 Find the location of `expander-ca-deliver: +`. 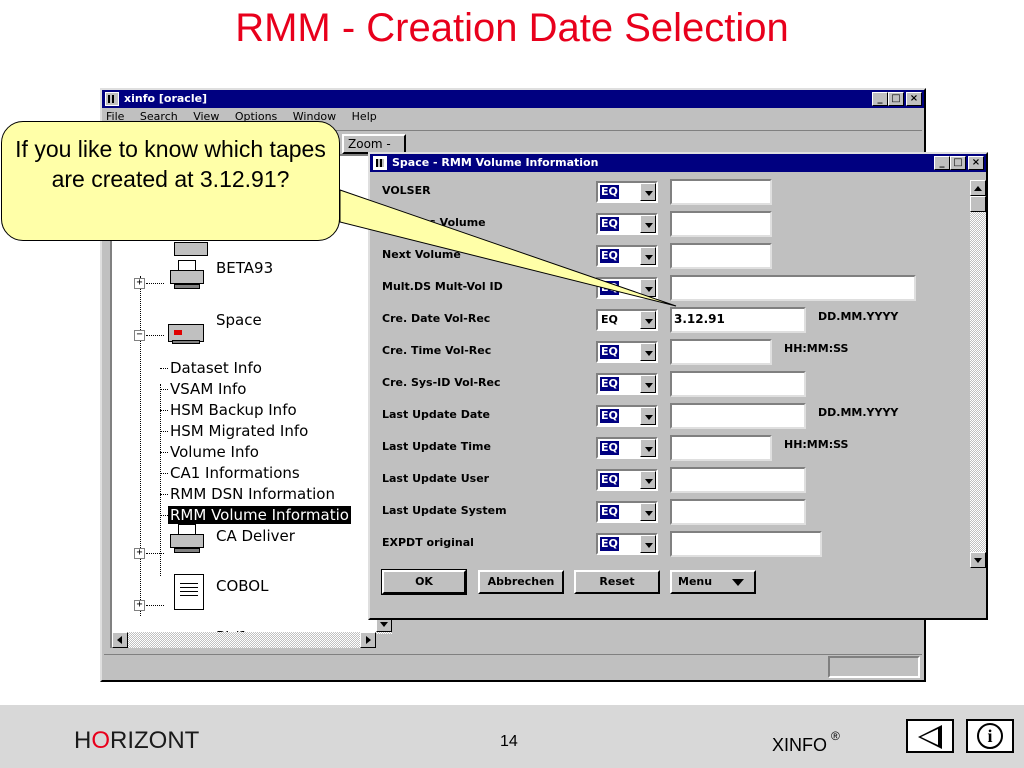

expander-ca-deliver: + is located at coordinates (139, 553).